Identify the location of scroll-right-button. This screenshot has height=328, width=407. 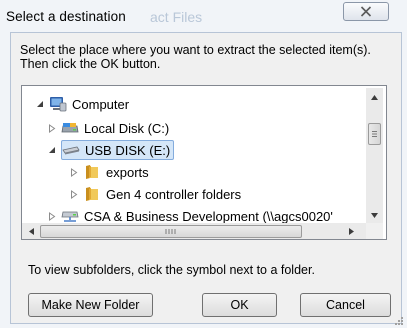
(351, 231).